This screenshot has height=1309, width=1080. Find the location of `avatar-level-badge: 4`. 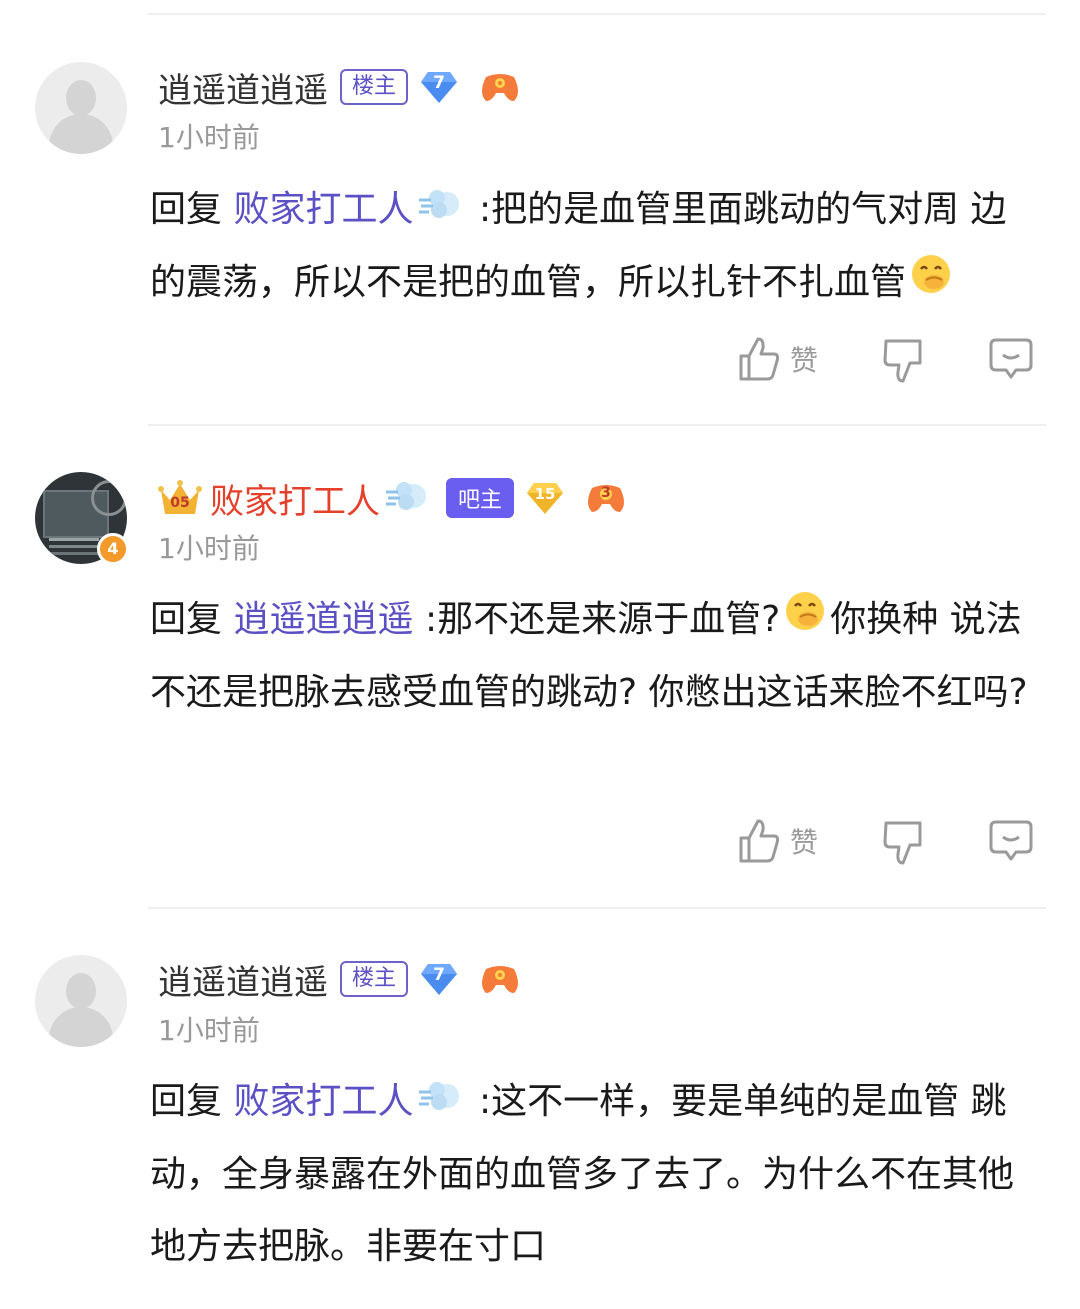

avatar-level-badge: 4 is located at coordinates (113, 549).